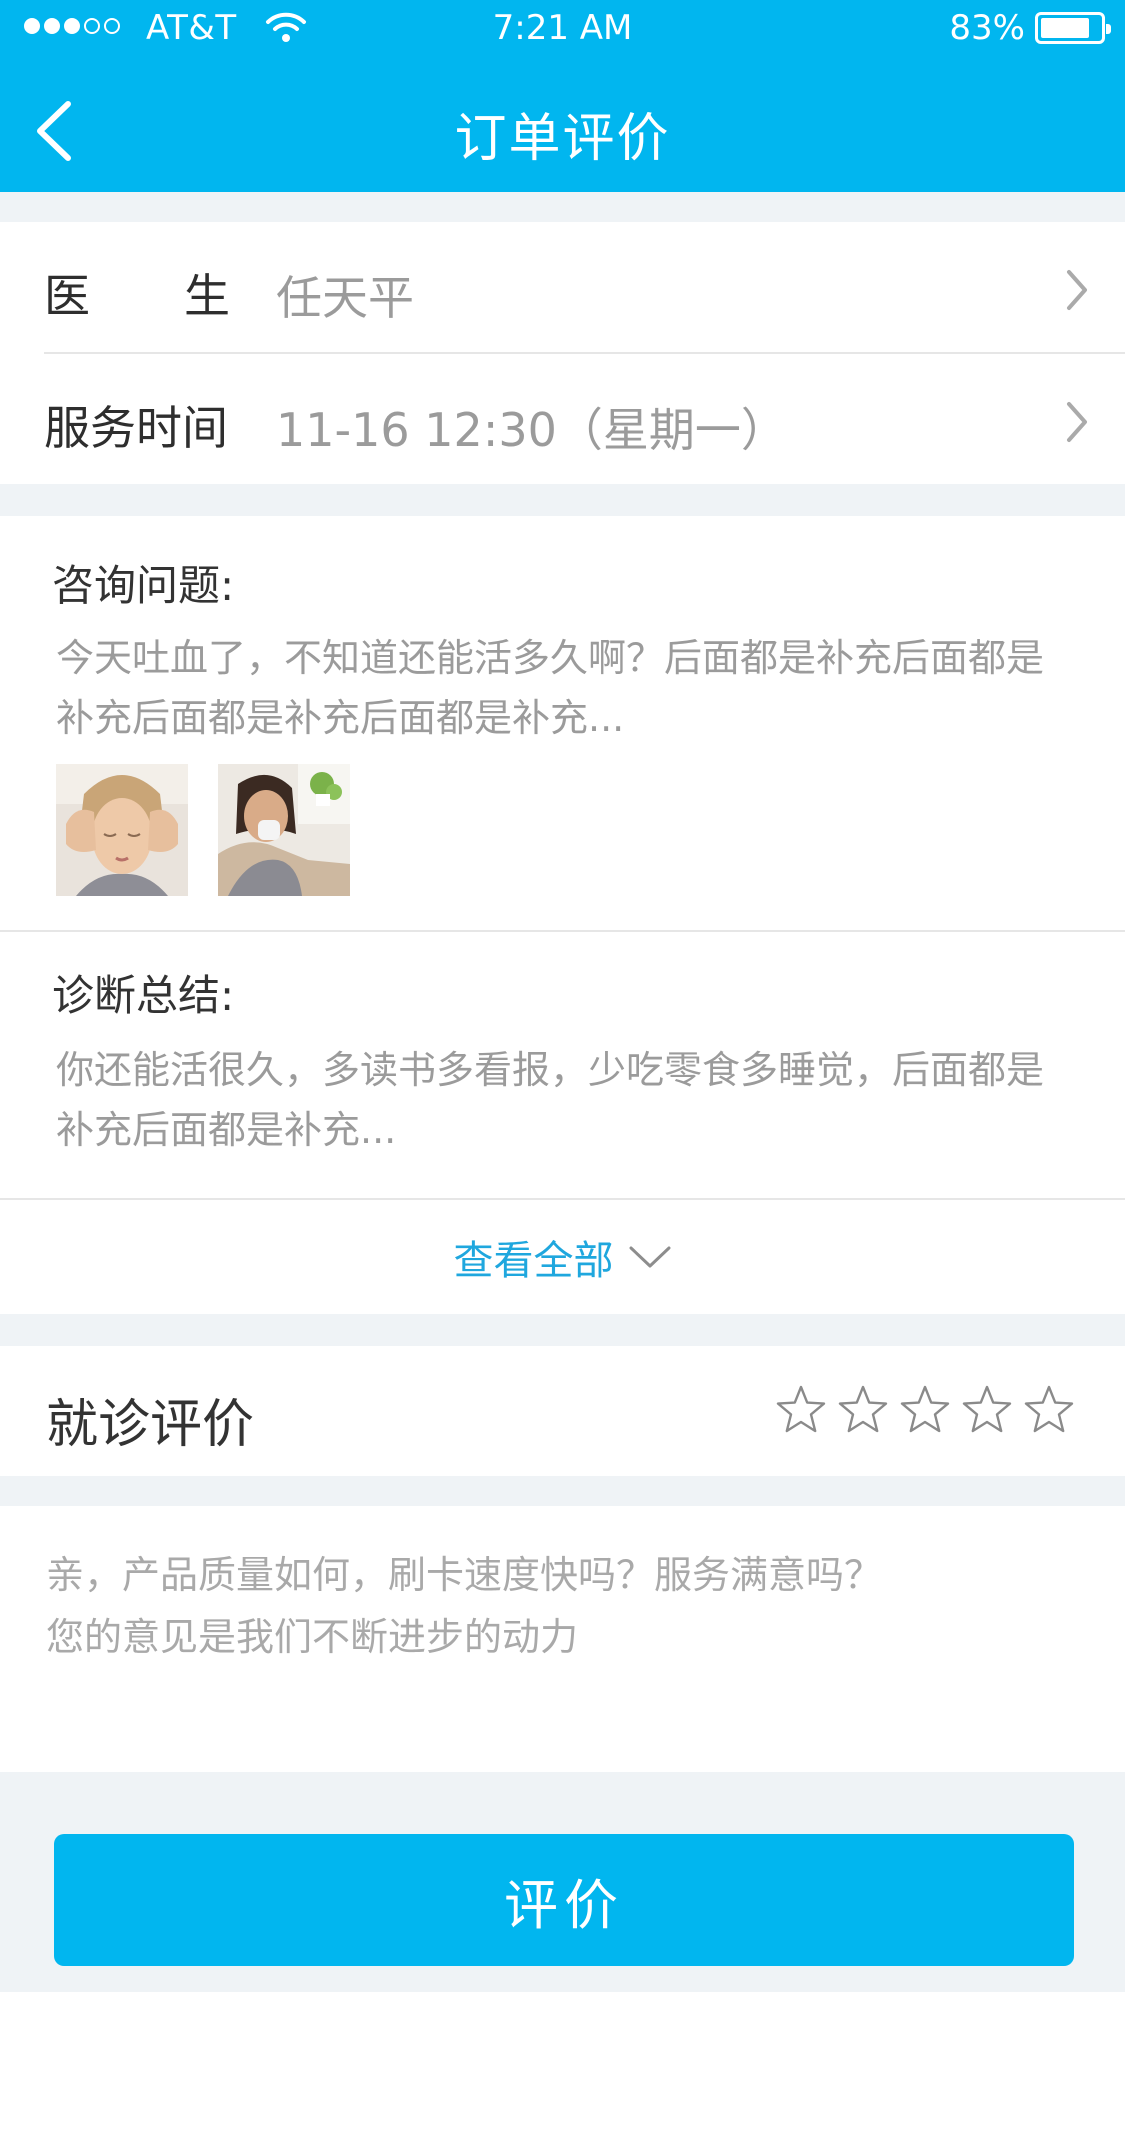 This screenshot has height=2154, width=1125. Describe the element at coordinates (649, 1257) in the screenshot. I see `chevron-down-icon` at that location.